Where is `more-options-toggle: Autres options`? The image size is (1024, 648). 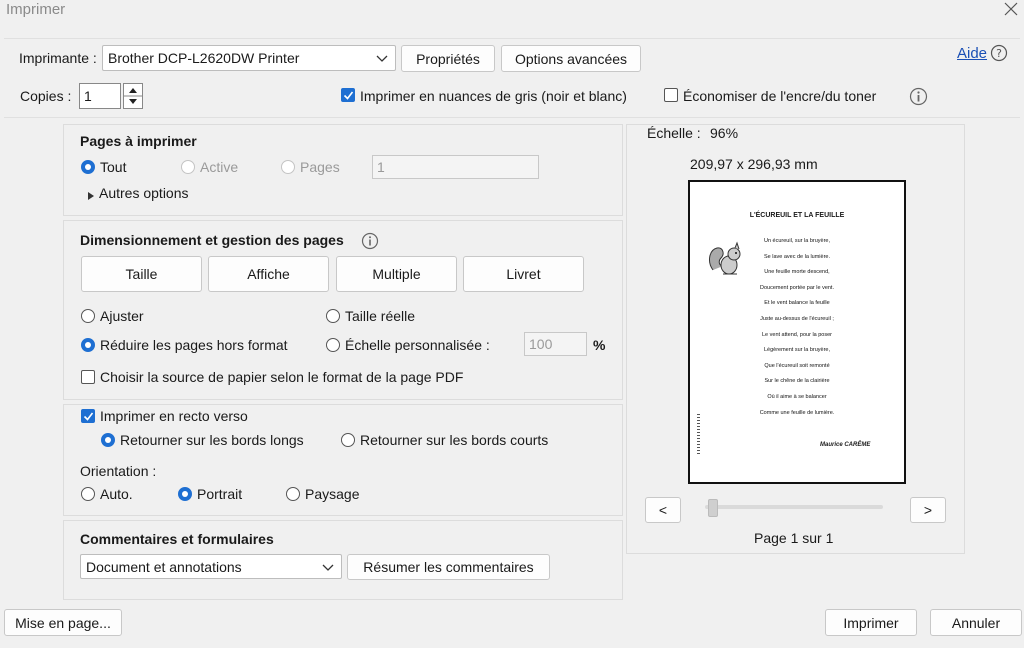
more-options-toggle: Autres options is located at coordinates (144, 193).